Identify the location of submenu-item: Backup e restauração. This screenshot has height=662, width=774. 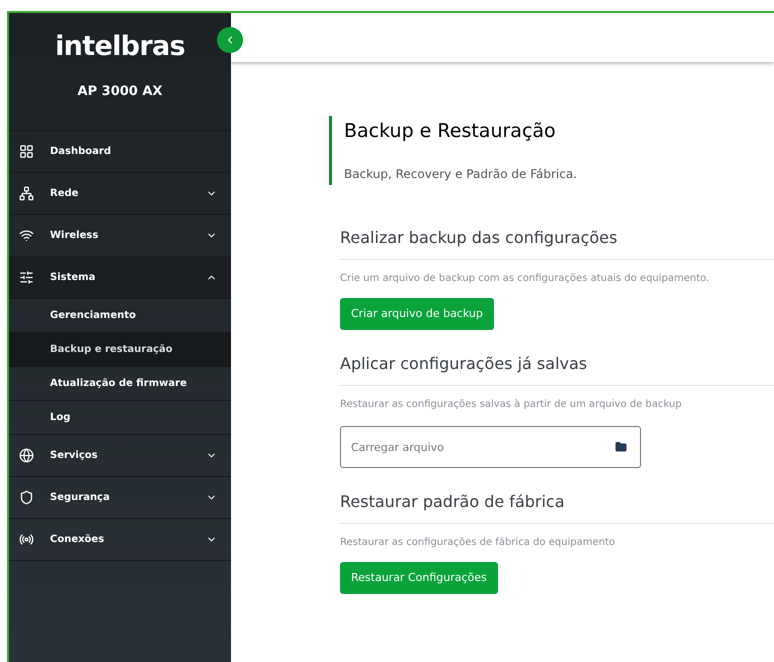
(120, 350).